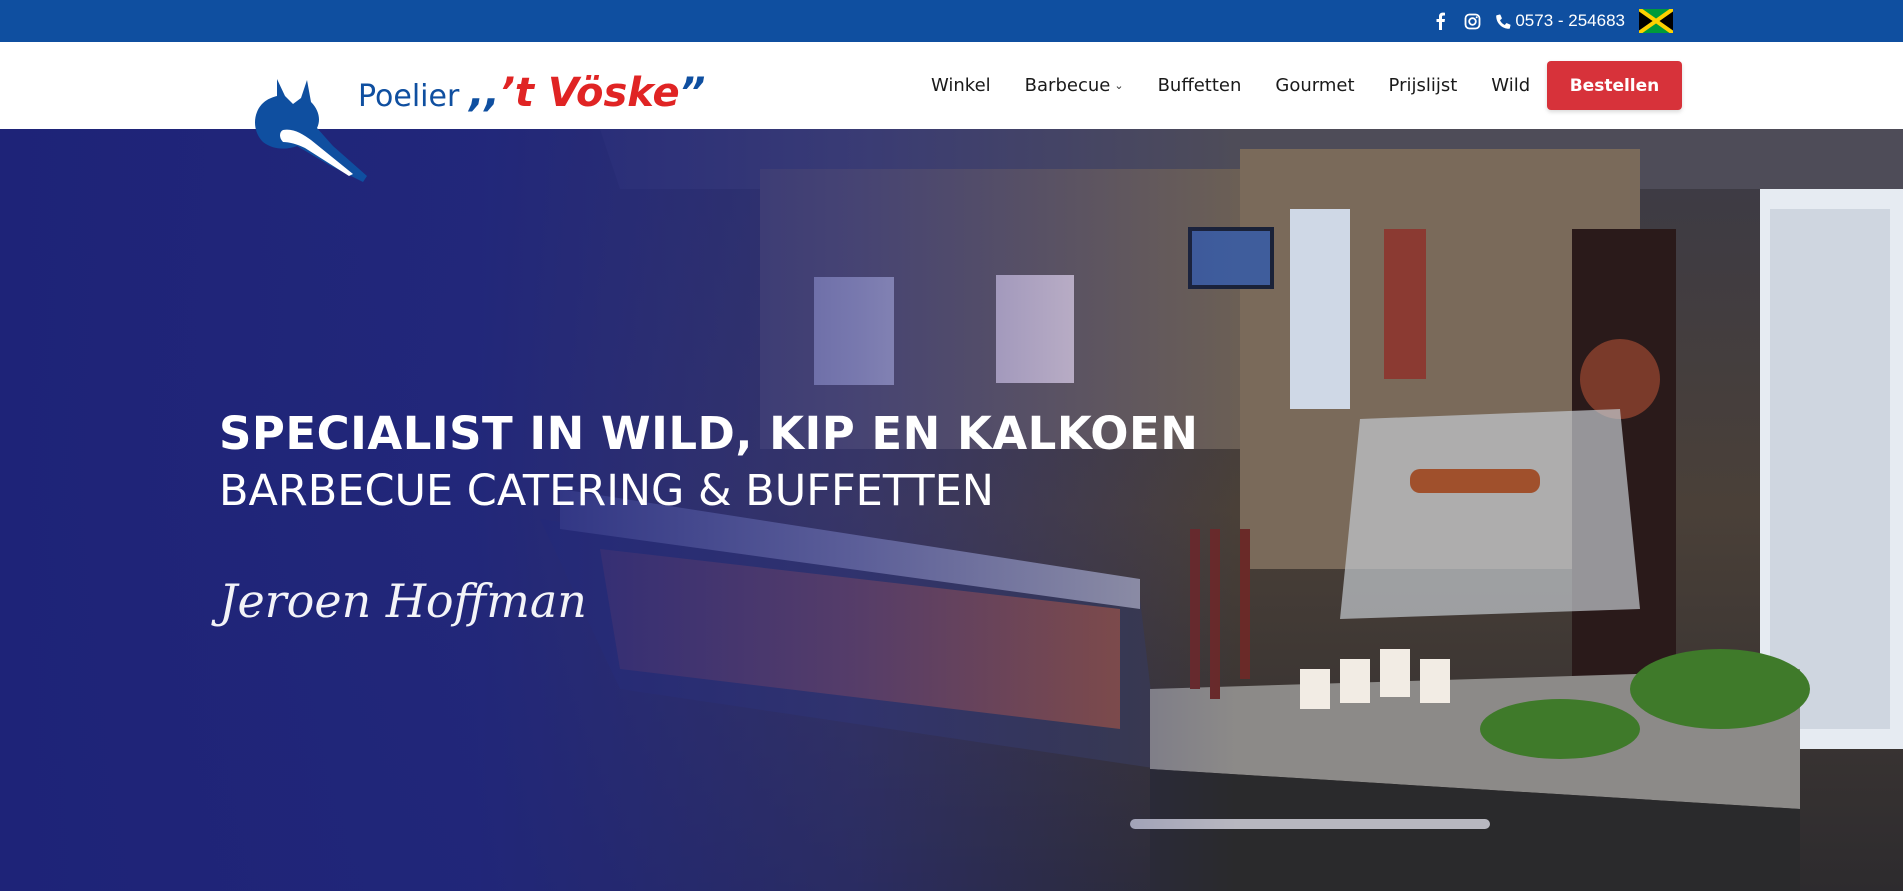 The image size is (1903, 891). What do you see at coordinates (606, 491) in the screenshot?
I see `hero-subtitle: BARBECUE CATERING & BUFFETTEN` at bounding box center [606, 491].